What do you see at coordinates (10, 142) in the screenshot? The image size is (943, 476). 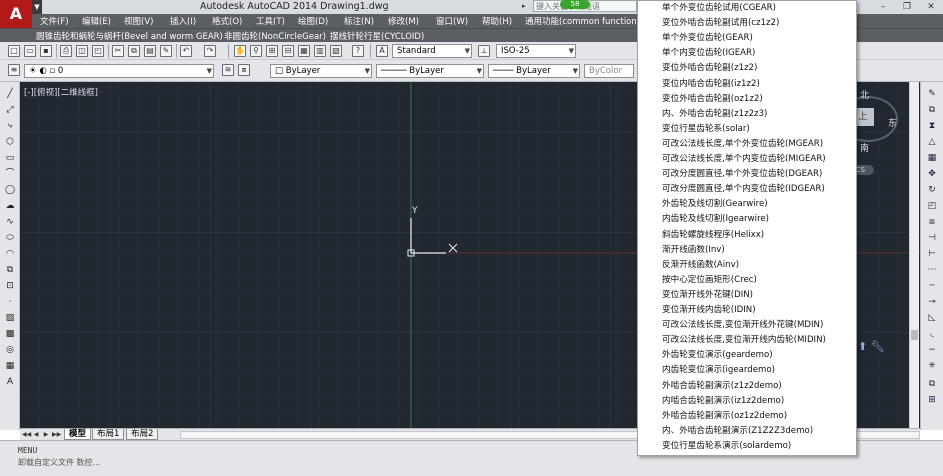 I see `polygon-icon: ⬡` at bounding box center [10, 142].